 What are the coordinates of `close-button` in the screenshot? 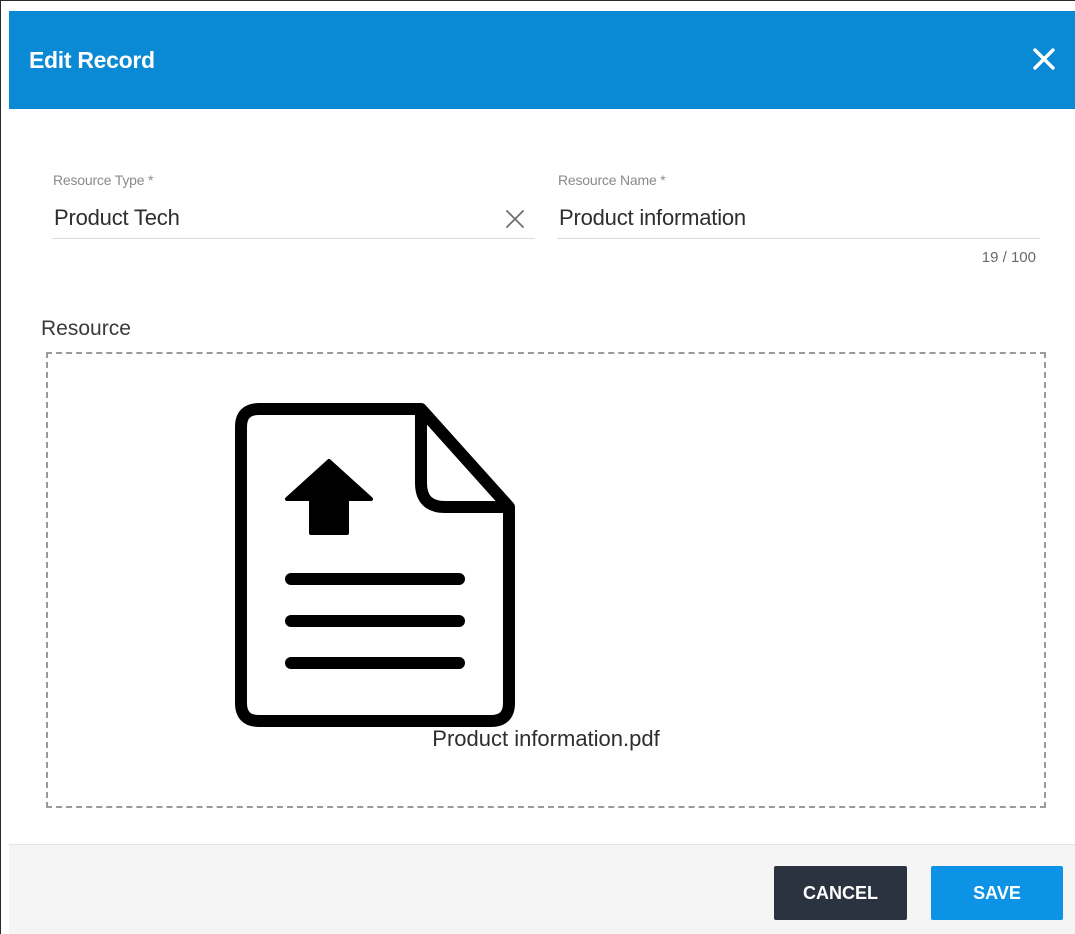 It's located at (1044, 59).